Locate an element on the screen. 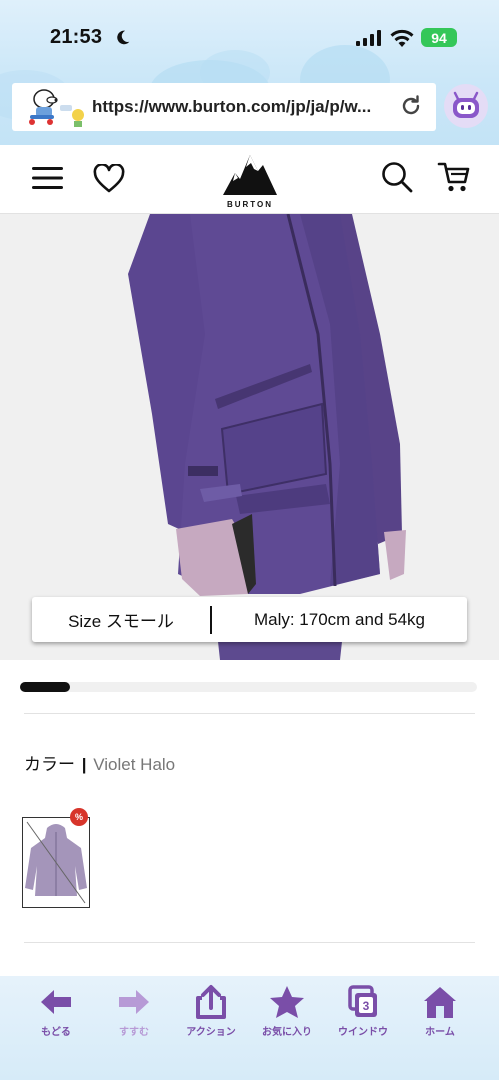  forward-arrow-icon is located at coordinates (134, 1002).